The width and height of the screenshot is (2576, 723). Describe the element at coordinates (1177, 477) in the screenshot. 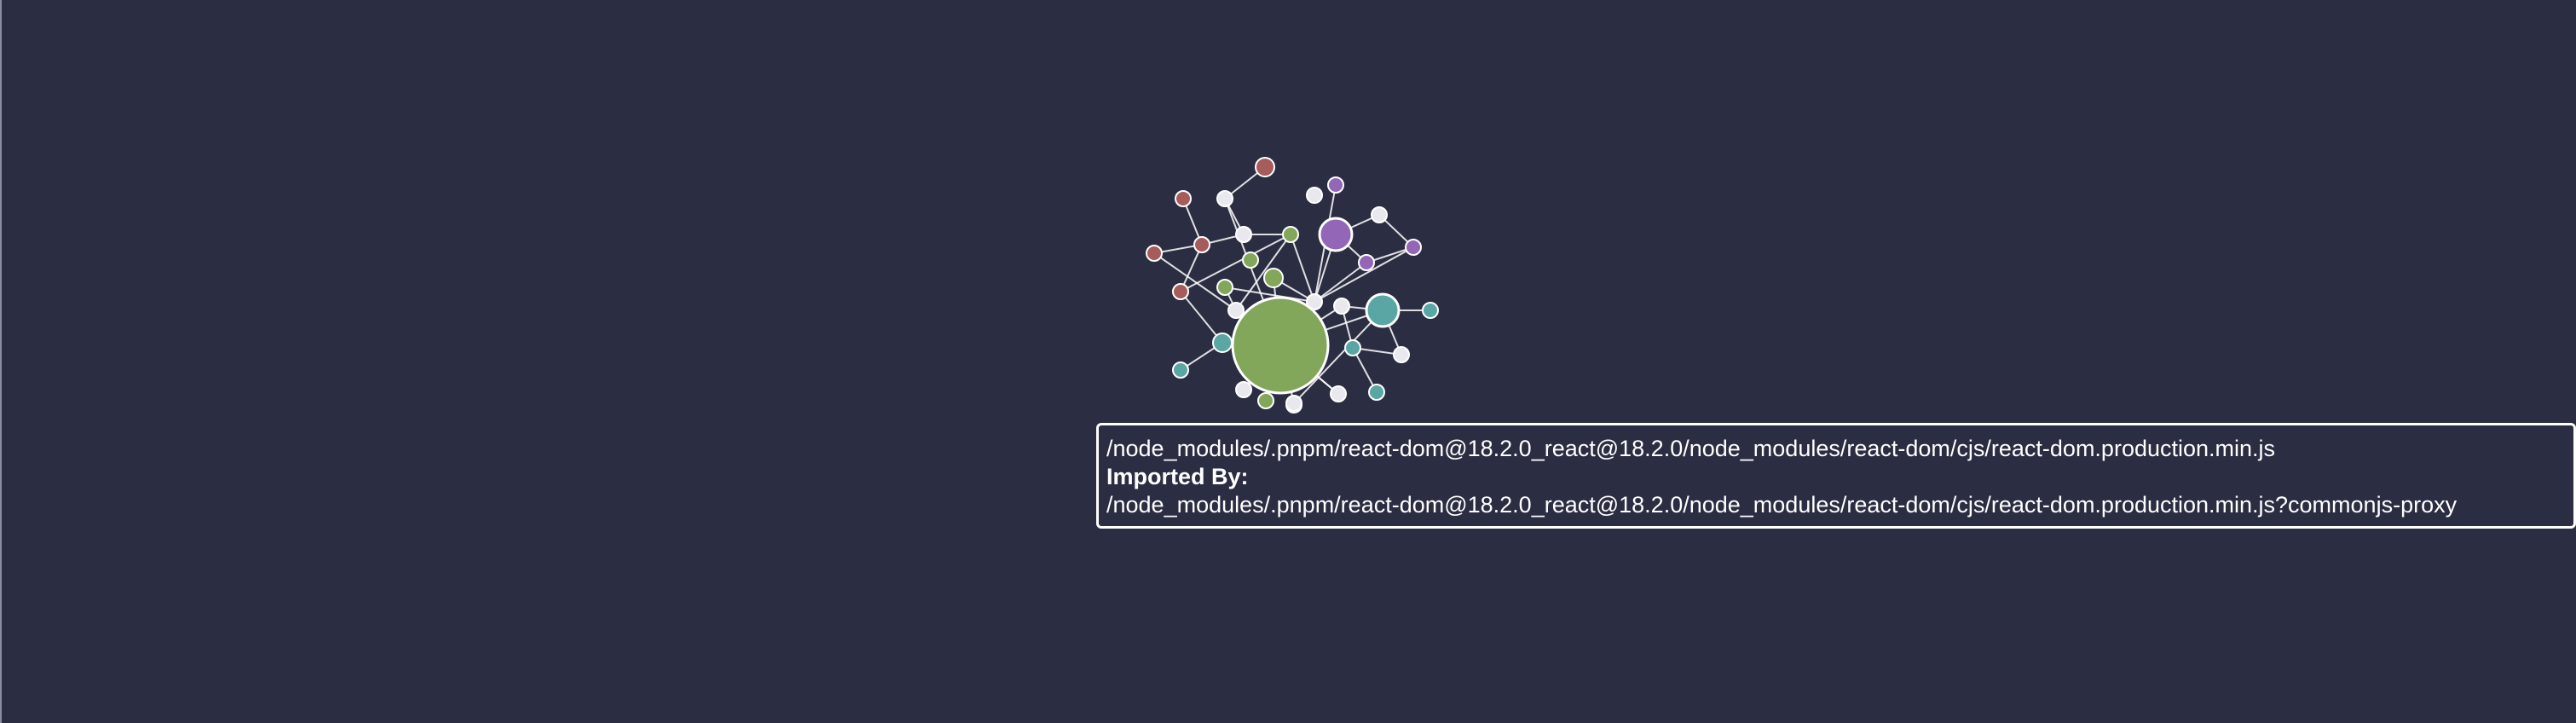

I see `tooltip-imported-by-label: Imported By:` at that location.